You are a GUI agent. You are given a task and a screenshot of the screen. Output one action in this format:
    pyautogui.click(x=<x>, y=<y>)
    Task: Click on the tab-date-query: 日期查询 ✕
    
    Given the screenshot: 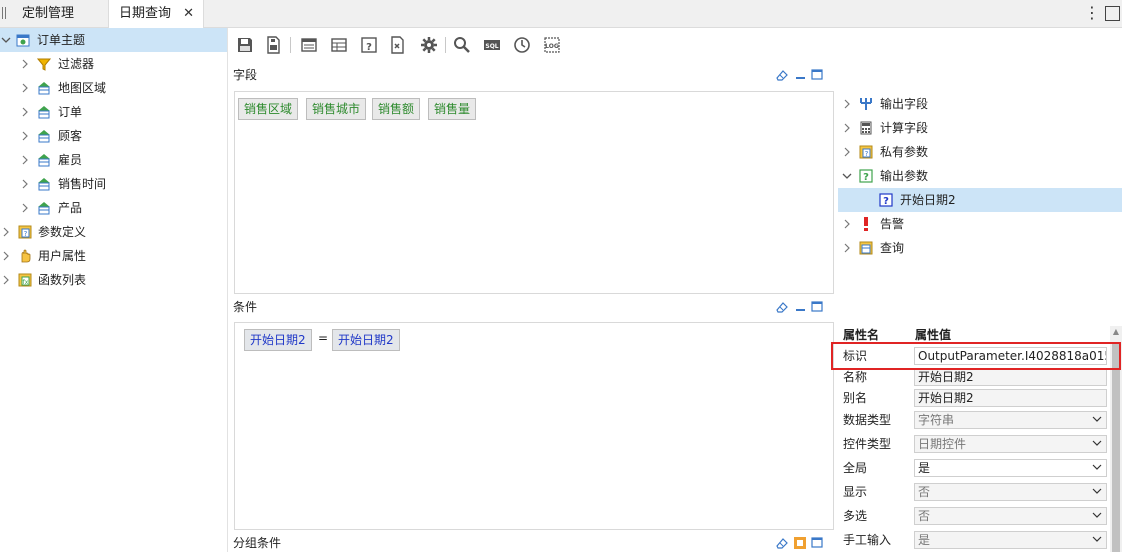 What is the action you would take?
    pyautogui.click(x=156, y=14)
    